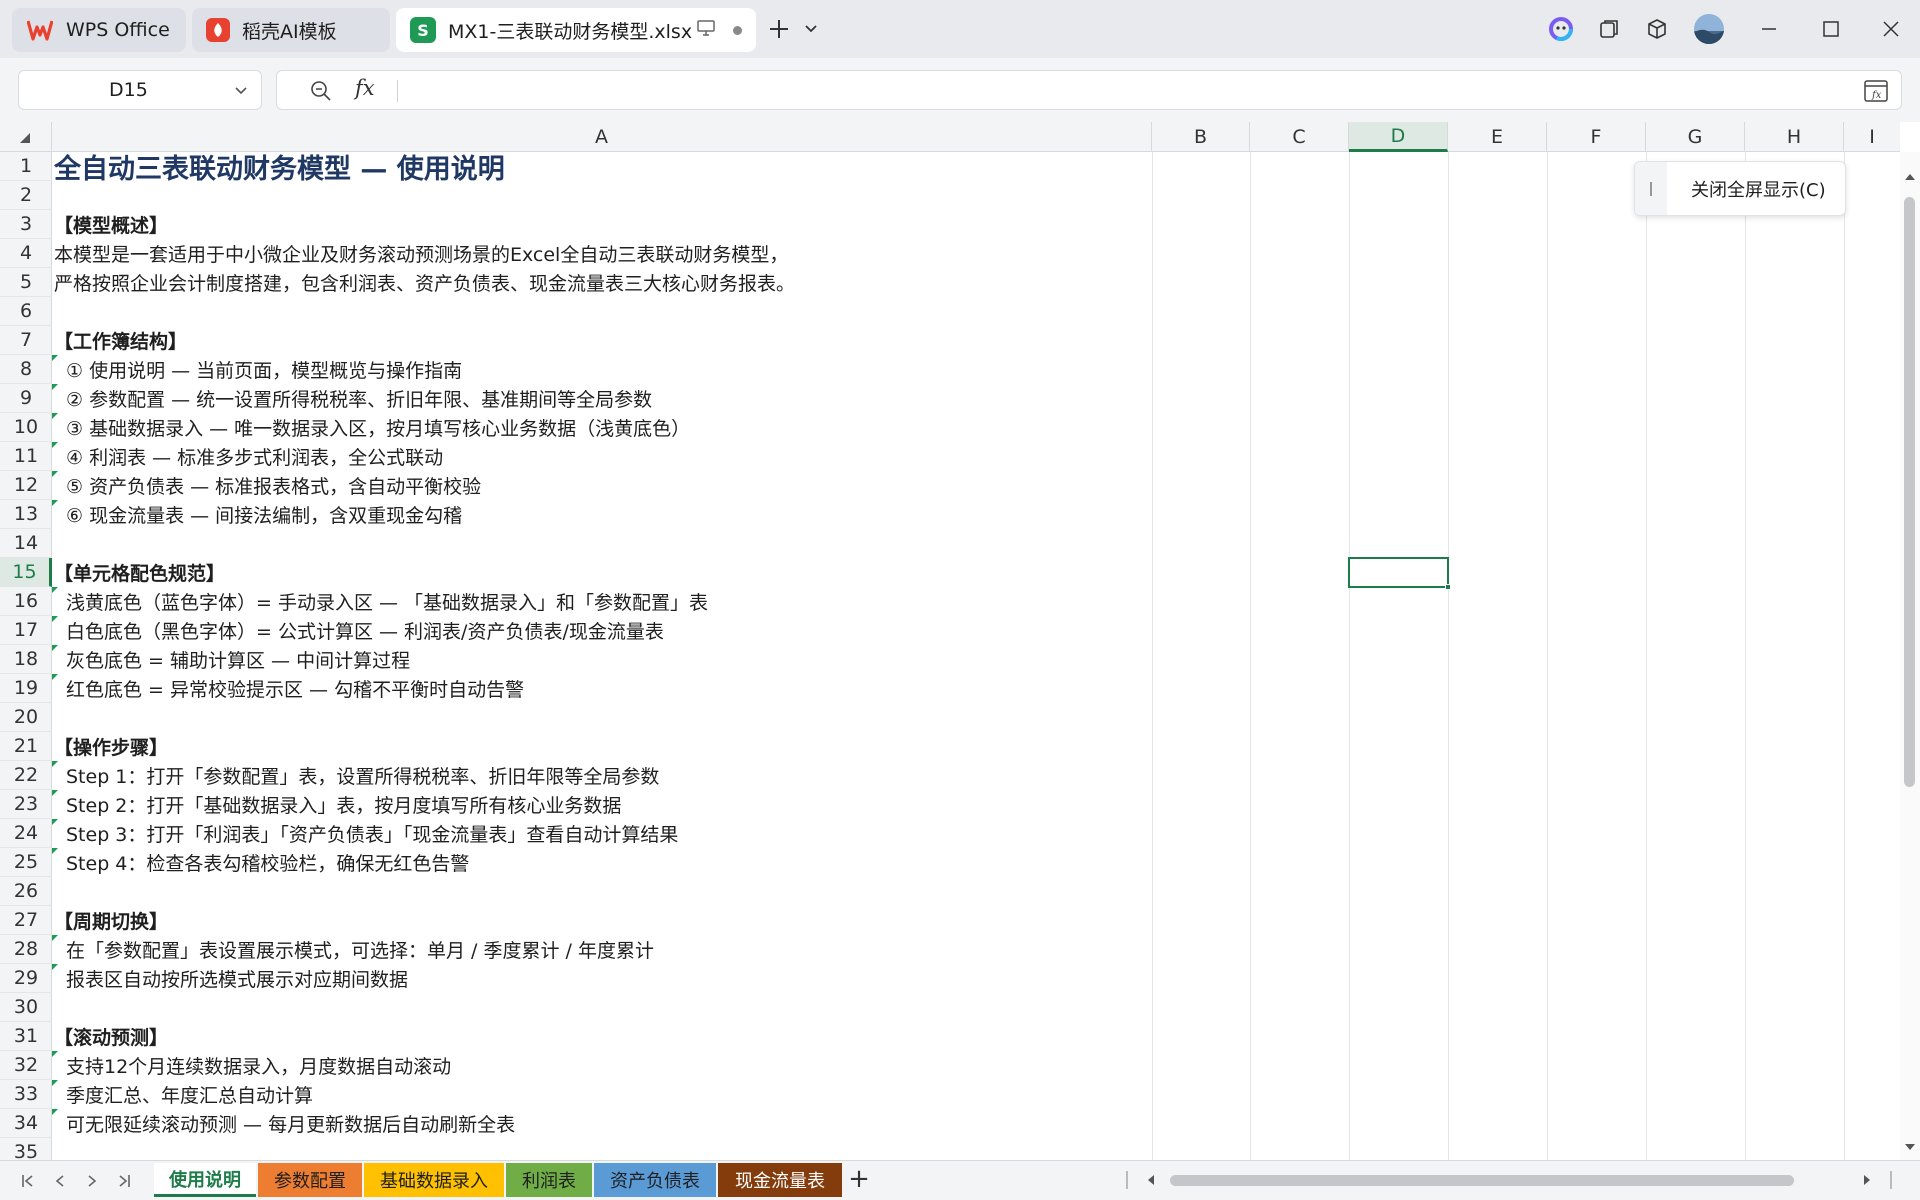 This screenshot has width=1920, height=1200. What do you see at coordinates (1891, 29) in the screenshot?
I see `close-window-icon` at bounding box center [1891, 29].